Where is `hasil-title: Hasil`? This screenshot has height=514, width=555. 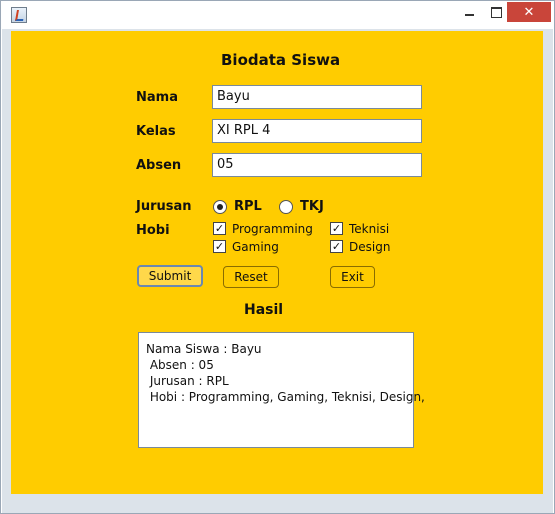
hasil-title: Hasil is located at coordinates (264, 310).